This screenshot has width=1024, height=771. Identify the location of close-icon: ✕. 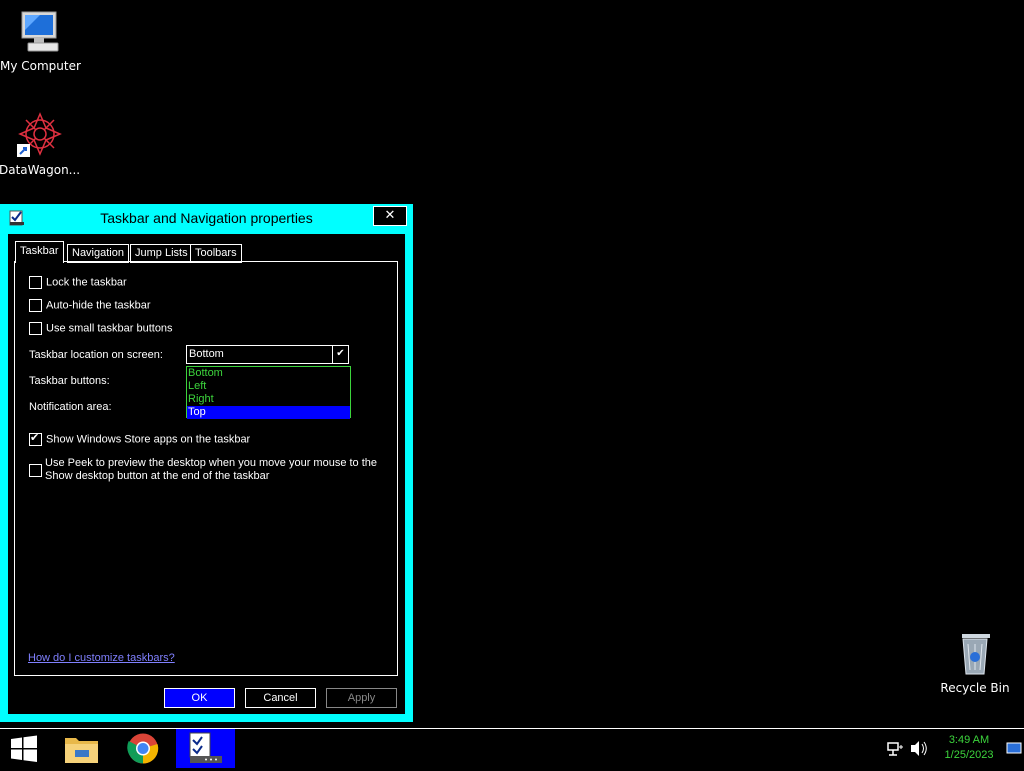
(390, 215).